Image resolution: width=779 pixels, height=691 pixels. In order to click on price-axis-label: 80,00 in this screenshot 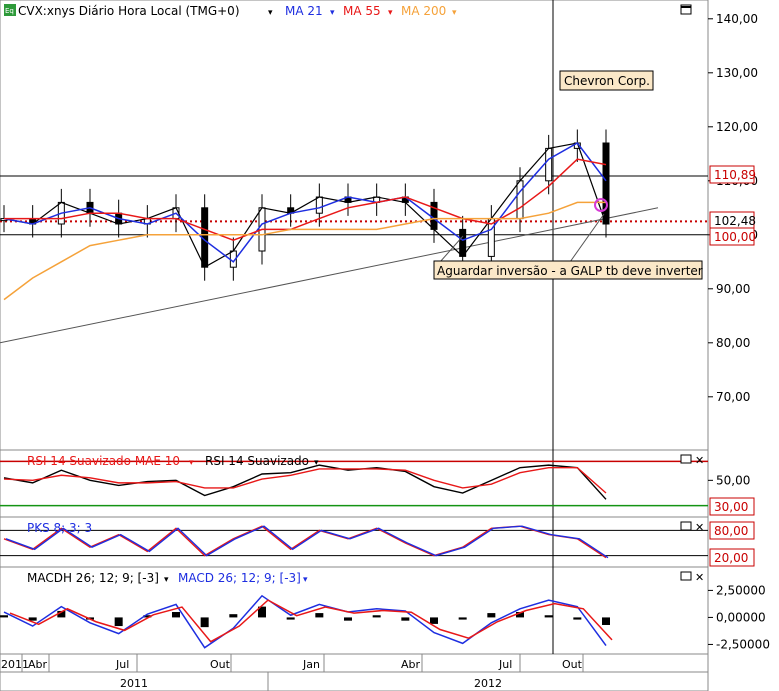, I will do `click(733, 343)`.